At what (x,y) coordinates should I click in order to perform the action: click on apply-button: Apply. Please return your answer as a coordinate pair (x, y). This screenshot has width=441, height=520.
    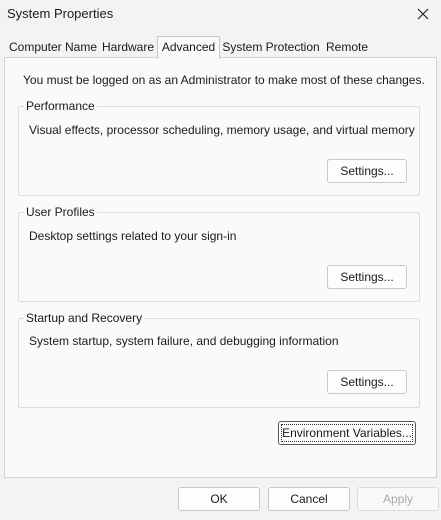
    Looking at the image, I should click on (398, 499).